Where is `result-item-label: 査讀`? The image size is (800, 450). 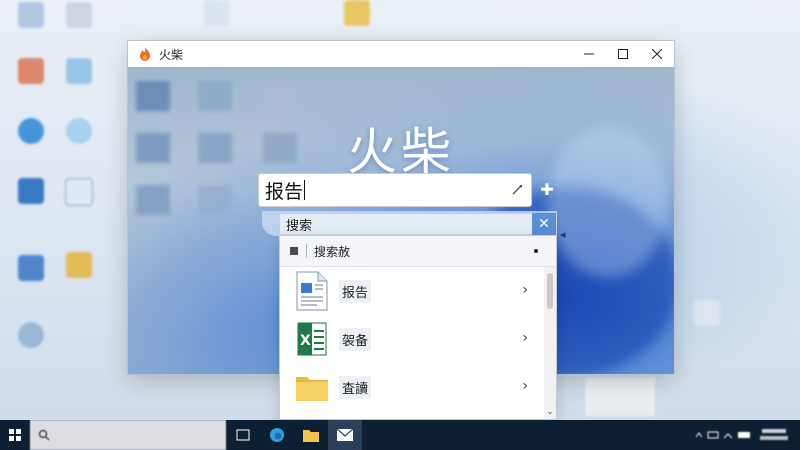
result-item-label: 査讀 is located at coordinates (355, 387).